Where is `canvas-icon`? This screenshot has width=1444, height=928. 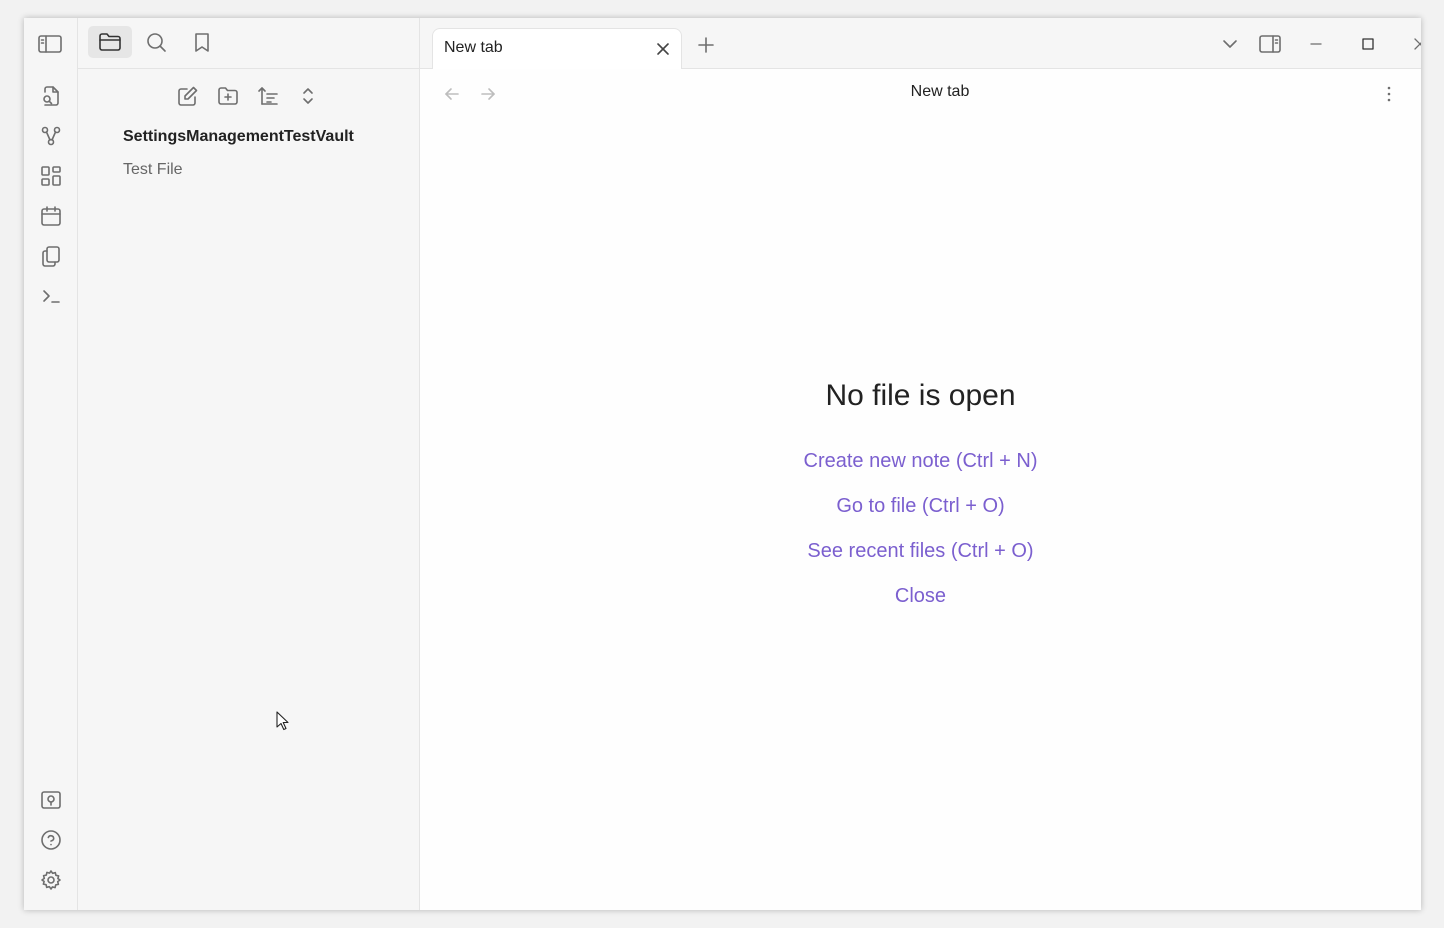 canvas-icon is located at coordinates (51, 176).